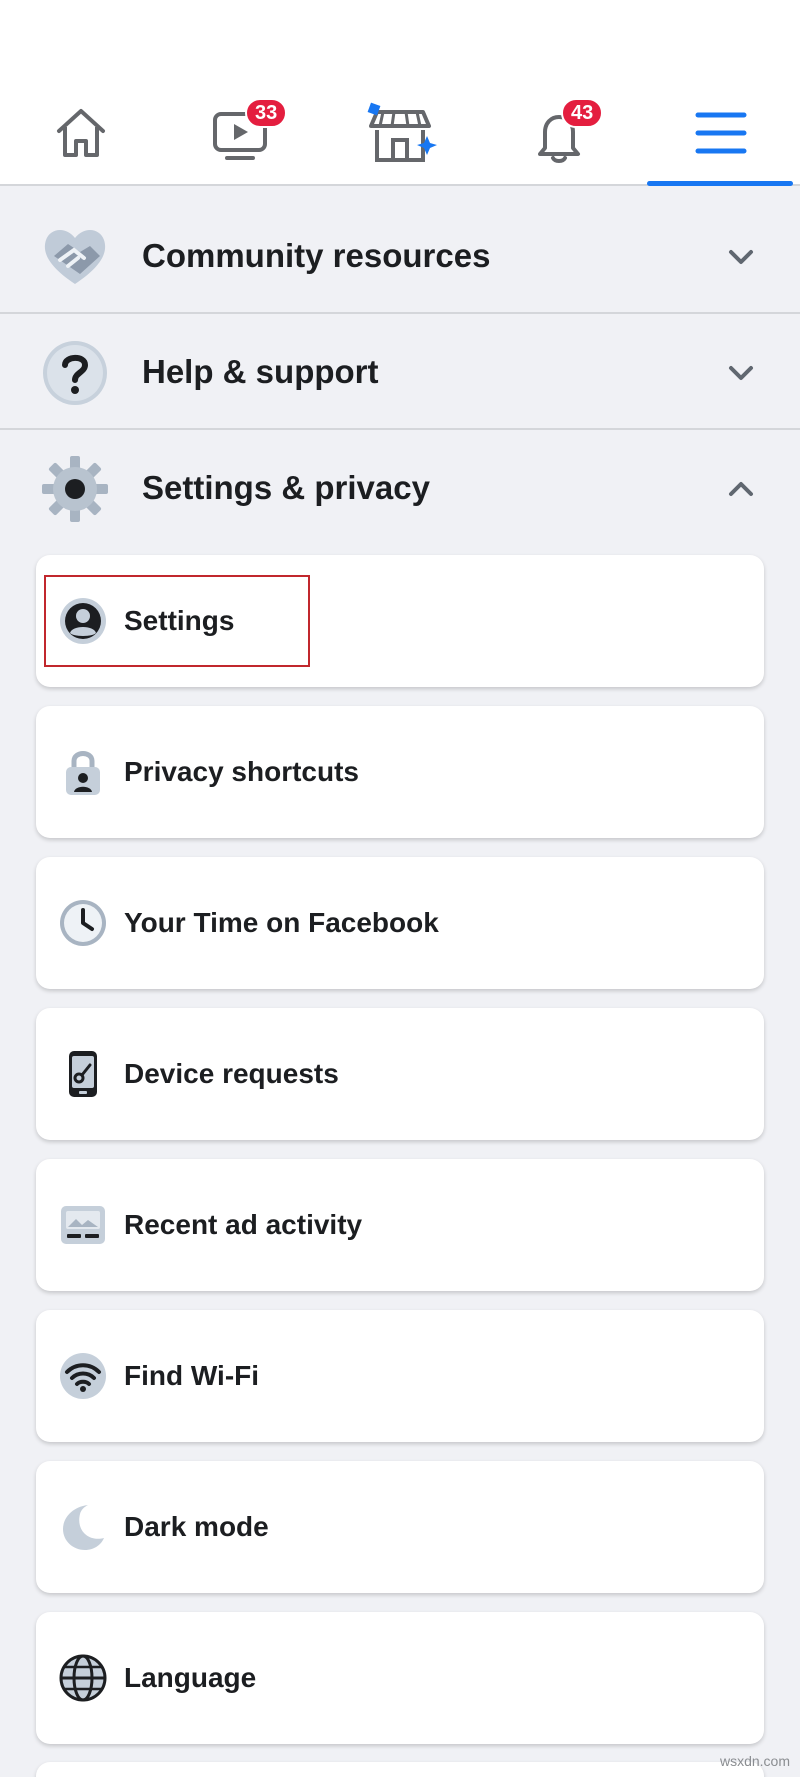  I want to click on section-settings-privacy: Settings & privacy, so click(400, 488).